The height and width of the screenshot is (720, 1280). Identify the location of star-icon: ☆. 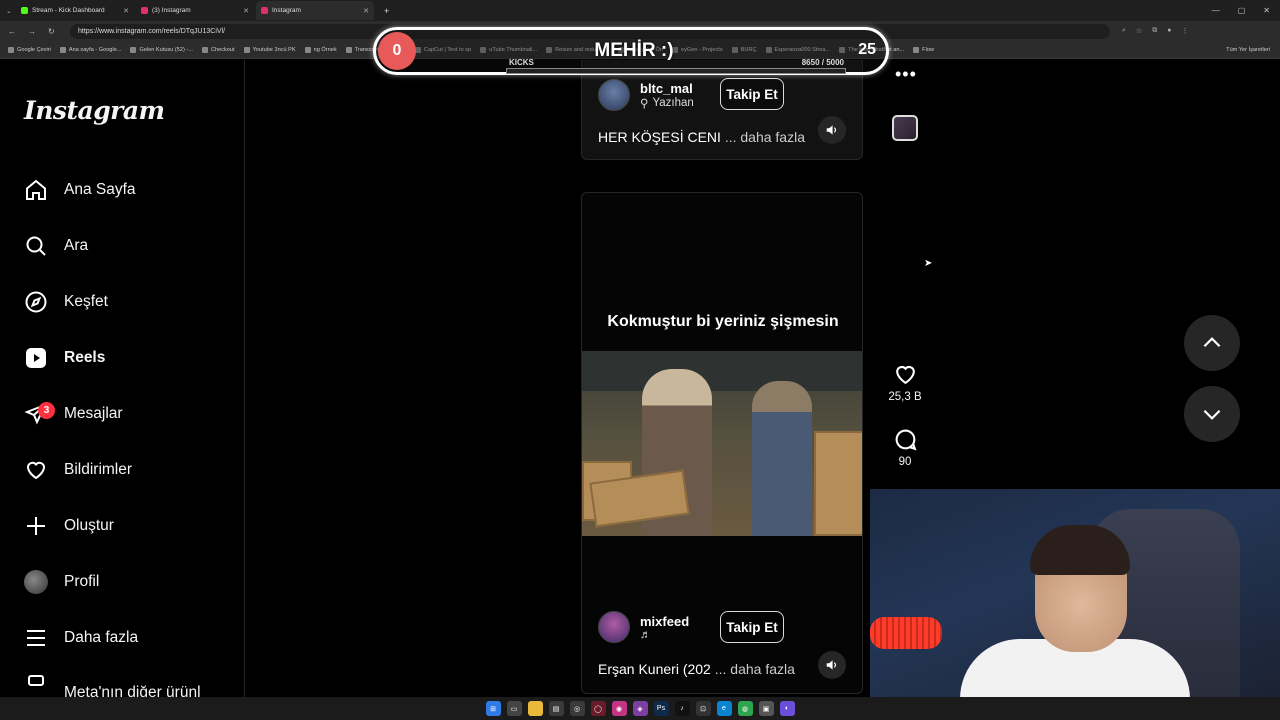
(1139, 31).